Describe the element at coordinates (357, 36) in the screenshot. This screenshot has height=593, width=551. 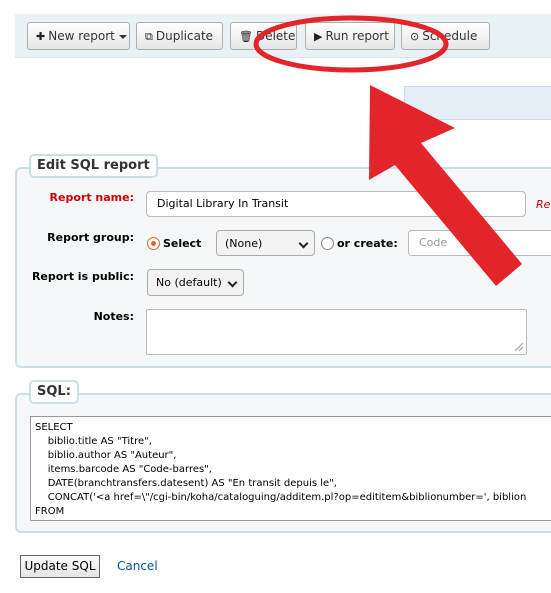
I see `run-report-label: Run report` at that location.